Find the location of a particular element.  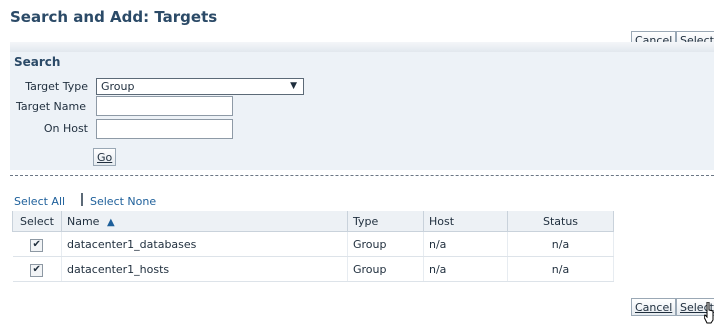

table-header-row: Select Name ▲ Type Host Status is located at coordinates (313, 221).